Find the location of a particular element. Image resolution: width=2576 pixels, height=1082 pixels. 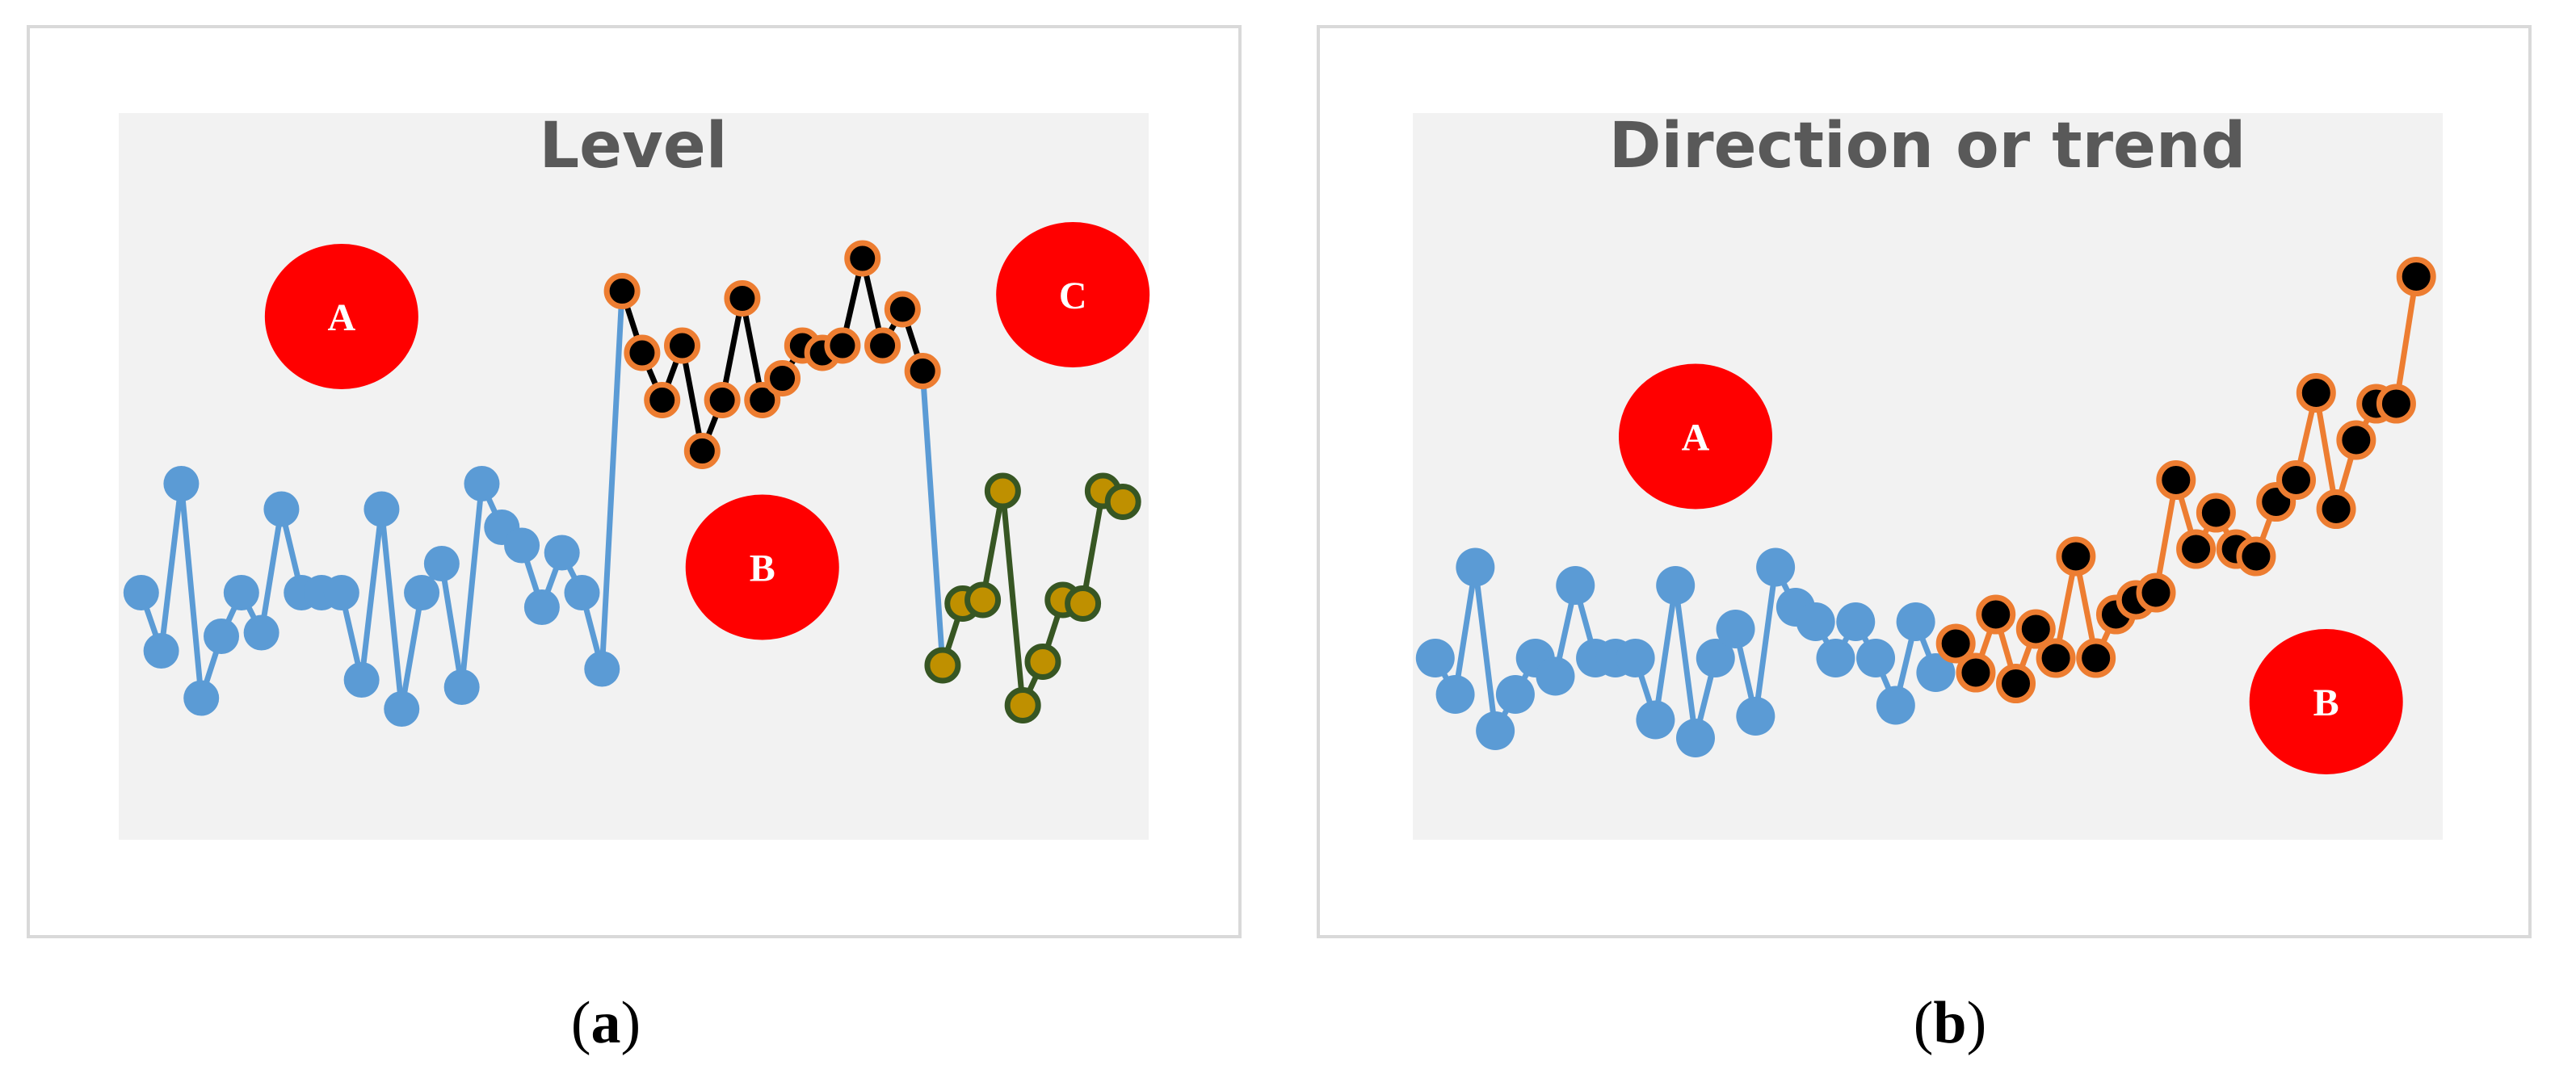

panel-a-title: Level is located at coordinates (633, 146).